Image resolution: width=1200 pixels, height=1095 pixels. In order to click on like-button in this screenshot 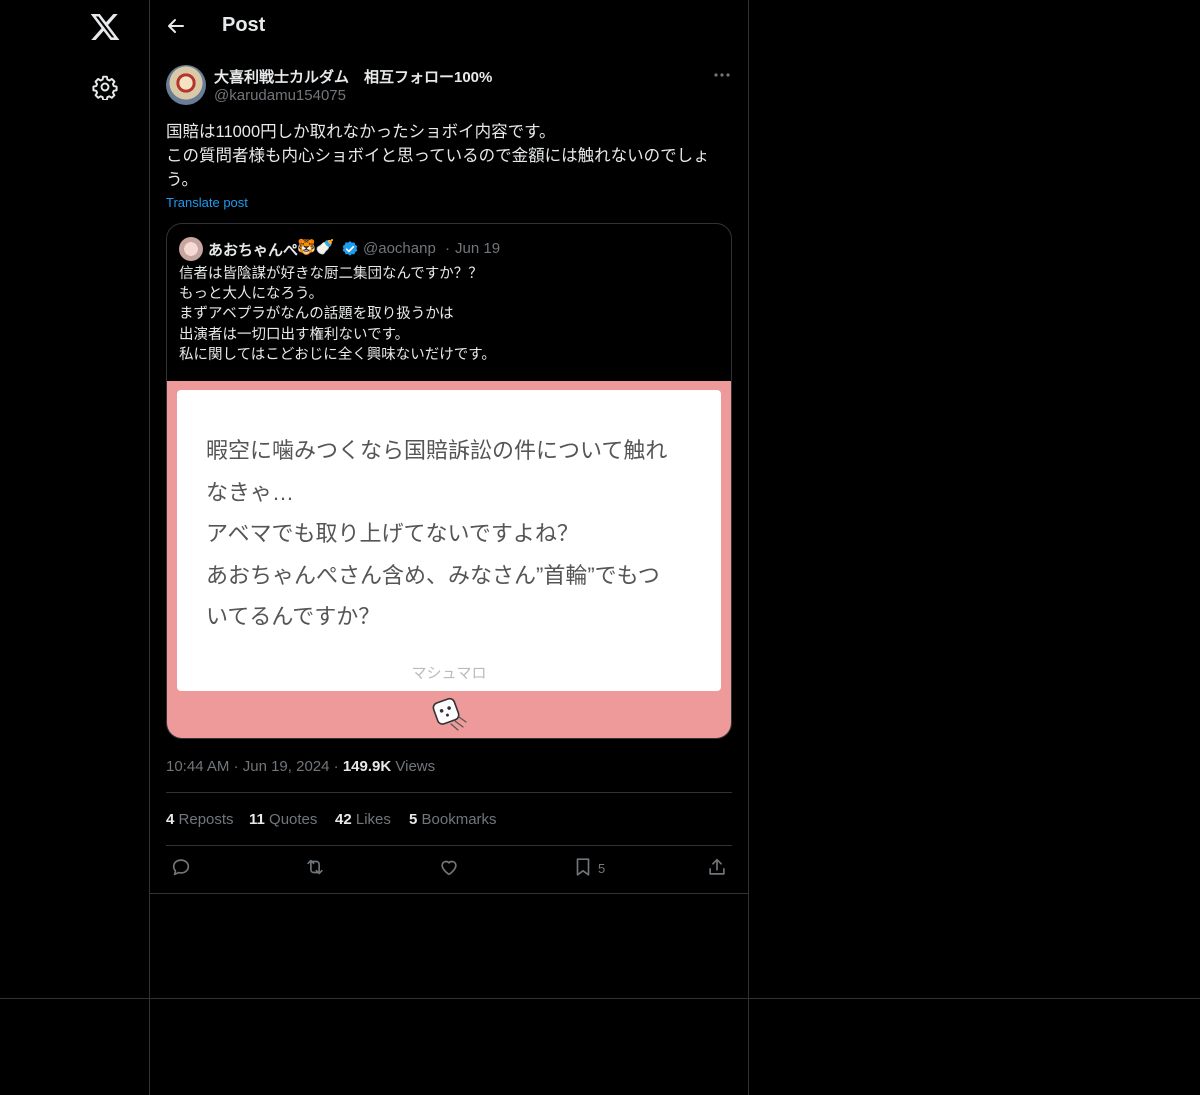, I will do `click(449, 869)`.